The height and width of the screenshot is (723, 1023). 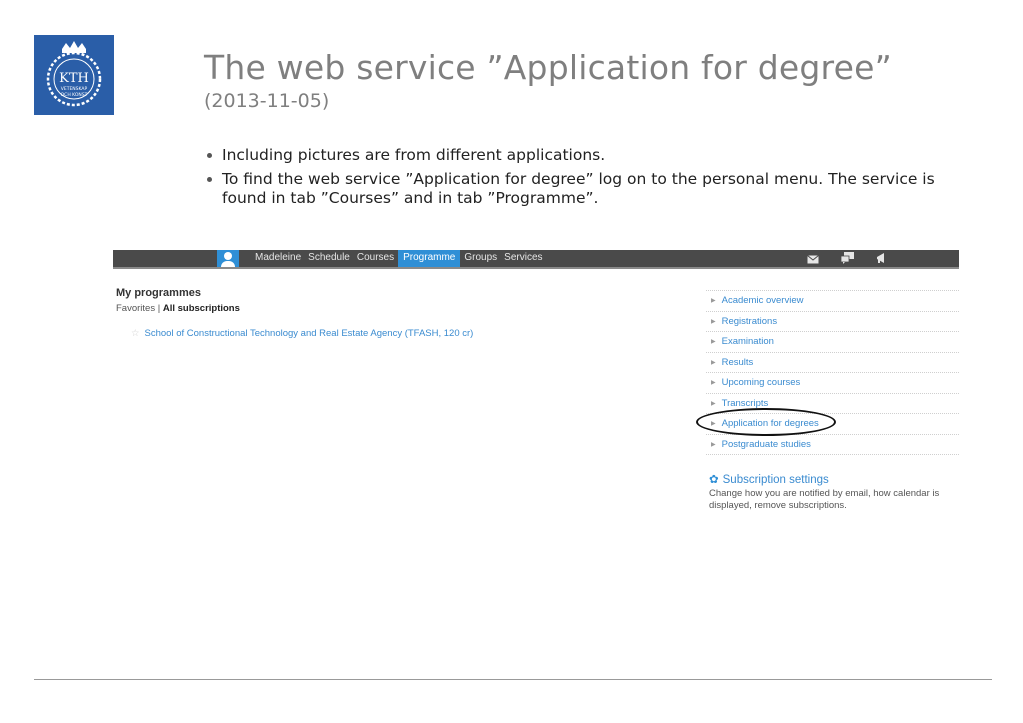 I want to click on mail-icon, so click(x=813, y=258).